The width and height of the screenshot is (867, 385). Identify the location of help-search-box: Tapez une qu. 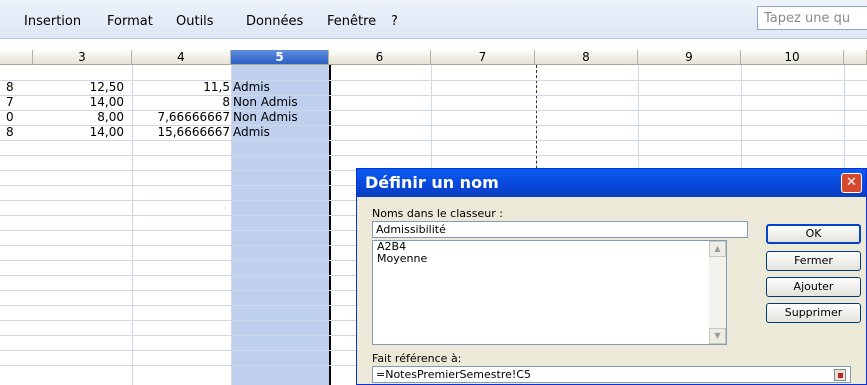
(812, 18).